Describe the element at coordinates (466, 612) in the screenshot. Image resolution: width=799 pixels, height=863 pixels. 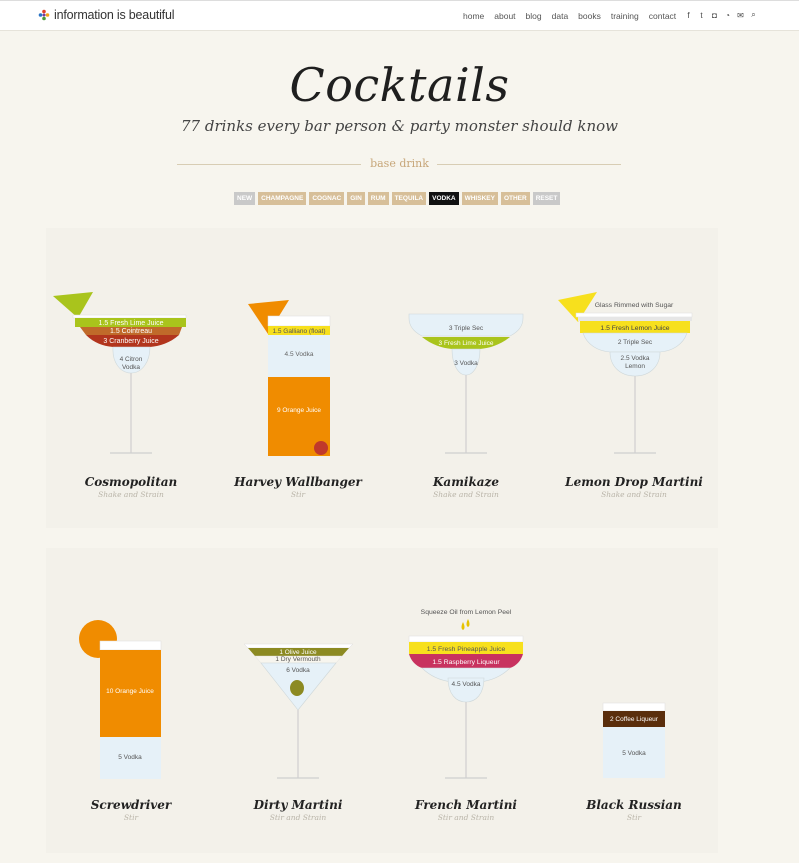
I see `garnish-note: Squeeze Oil from Lemon Peel` at that location.